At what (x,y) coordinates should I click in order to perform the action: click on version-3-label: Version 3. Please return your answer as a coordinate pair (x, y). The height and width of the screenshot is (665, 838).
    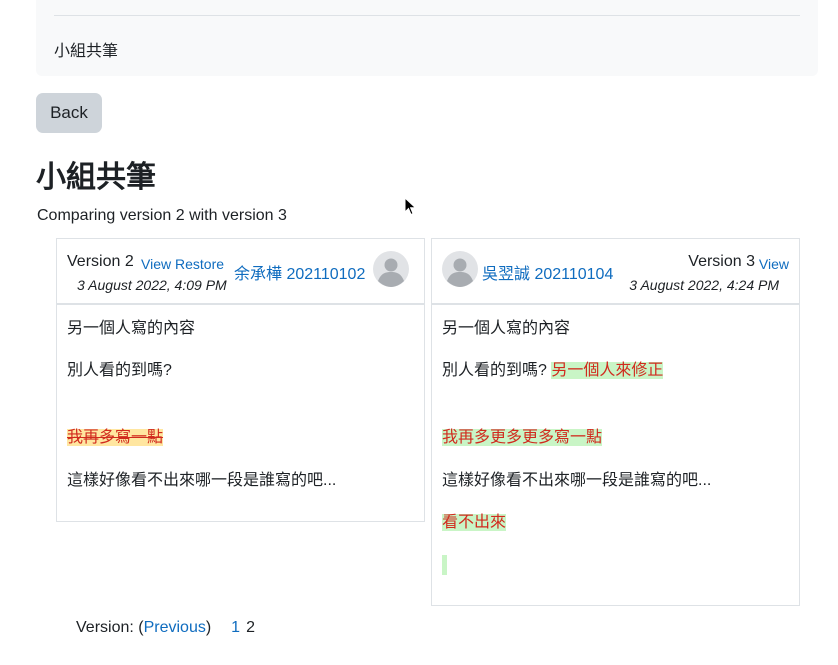
    Looking at the image, I should click on (721, 261).